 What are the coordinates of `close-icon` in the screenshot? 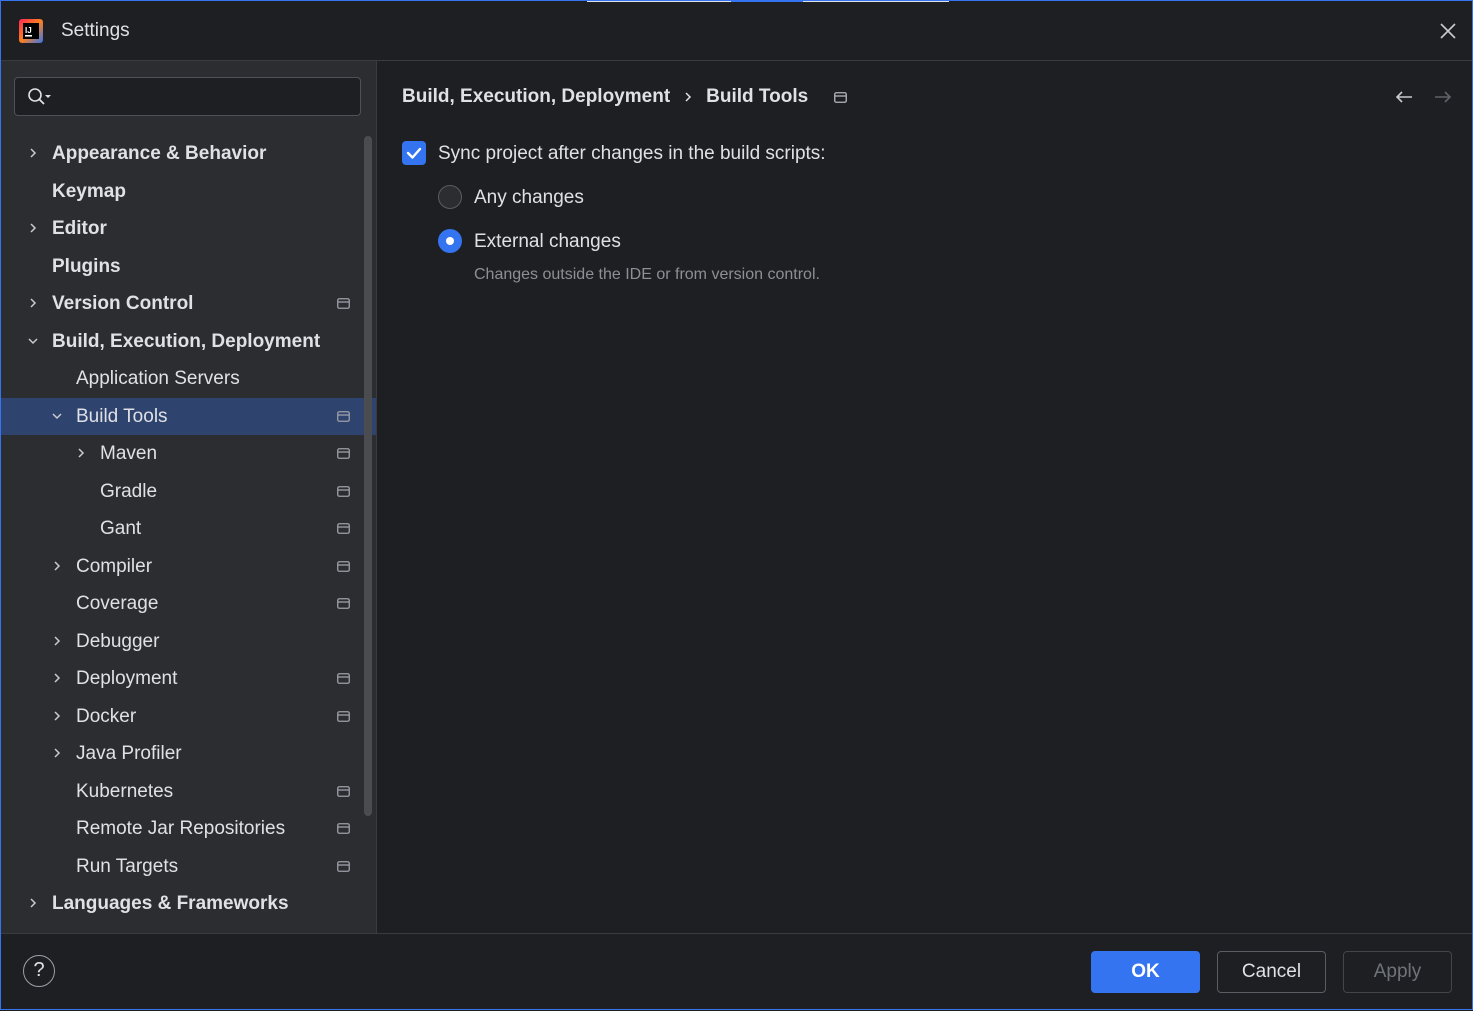 It's located at (1448, 31).